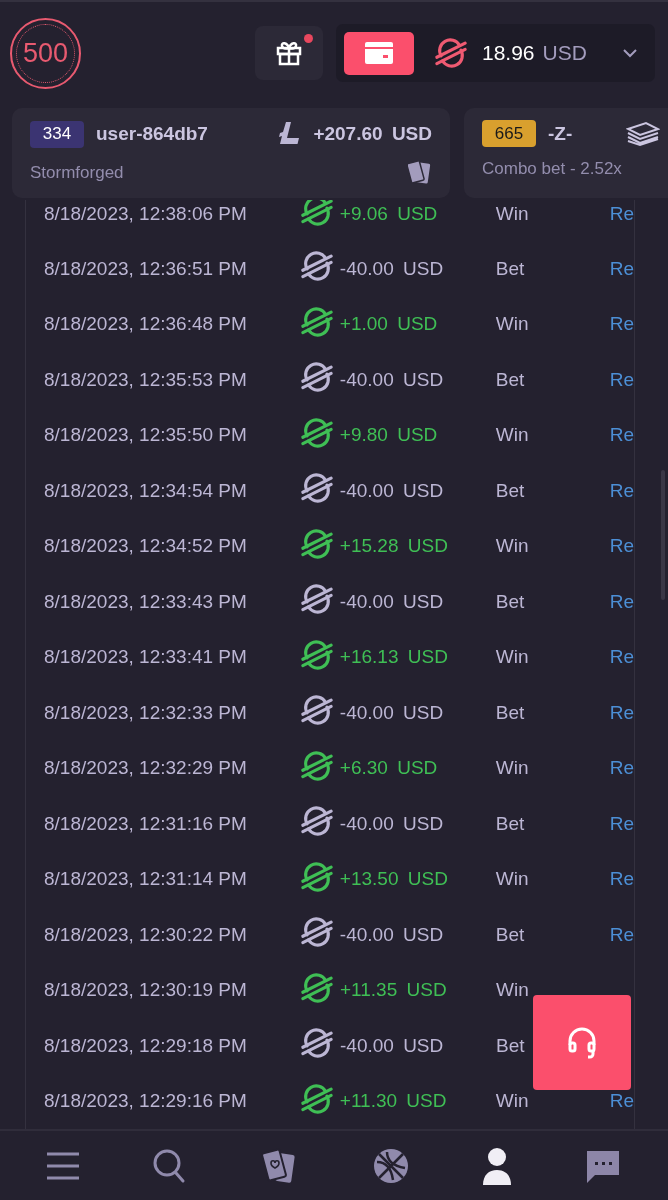 This screenshot has height=1200, width=668. Describe the element at coordinates (145, 1045) in the screenshot. I see `transaction-date: 8/18/2023, 12:29:18 PM` at that location.